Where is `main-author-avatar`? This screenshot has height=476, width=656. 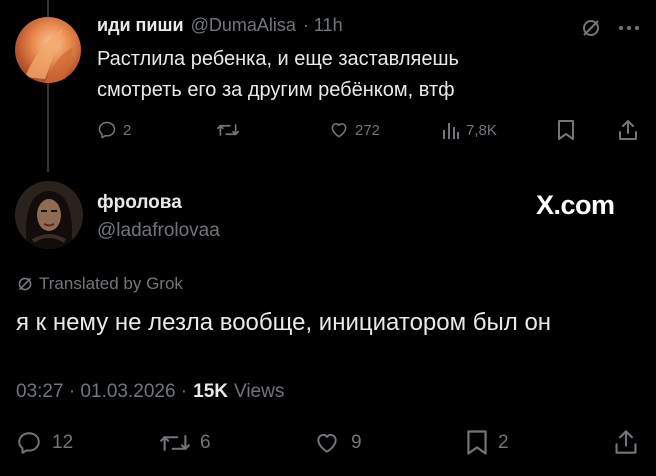 main-author-avatar is located at coordinates (49, 215).